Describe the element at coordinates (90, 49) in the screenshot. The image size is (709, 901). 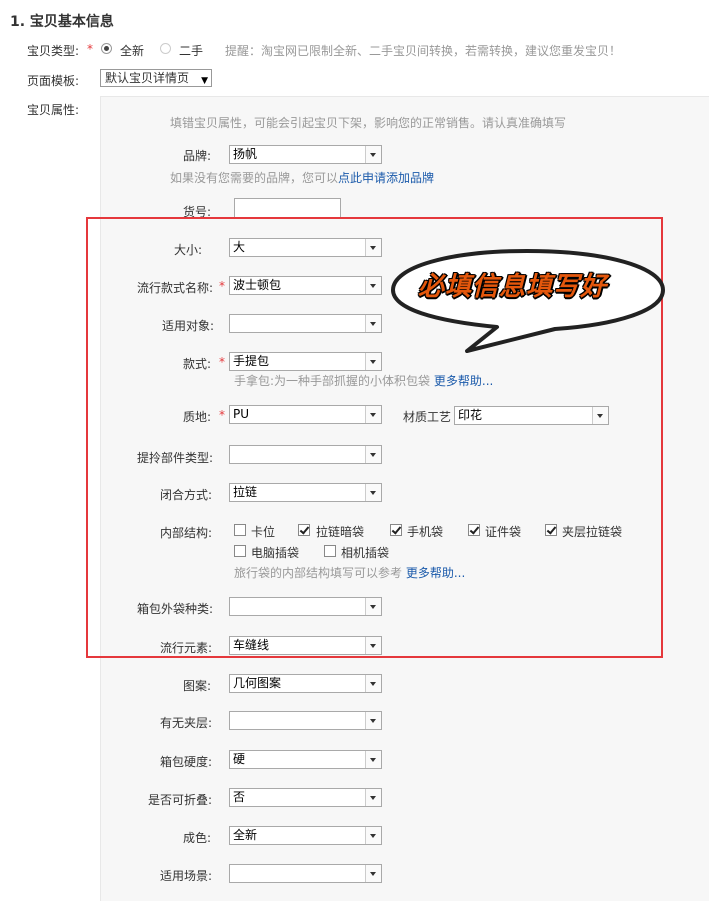
I see `required-mark: *` at that location.